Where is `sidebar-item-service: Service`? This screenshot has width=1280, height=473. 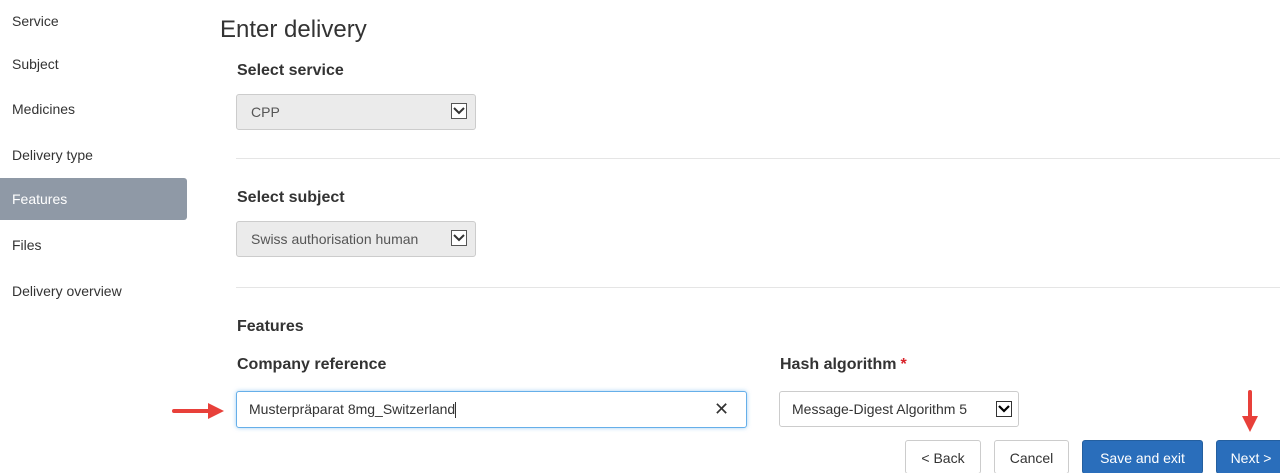 sidebar-item-service: Service is located at coordinates (93, 21).